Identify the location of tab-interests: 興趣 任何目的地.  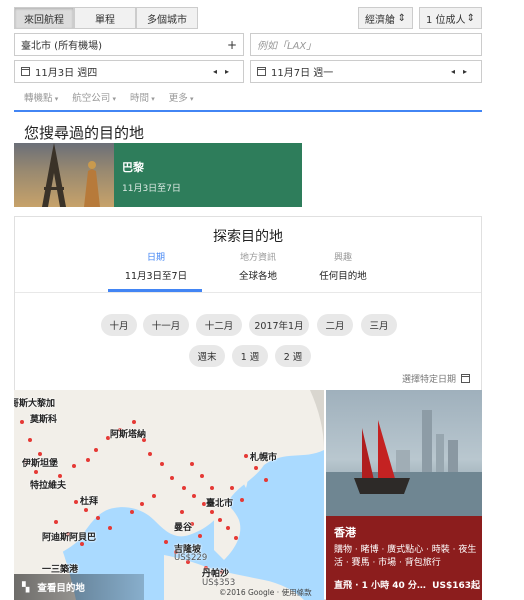
(343, 266).